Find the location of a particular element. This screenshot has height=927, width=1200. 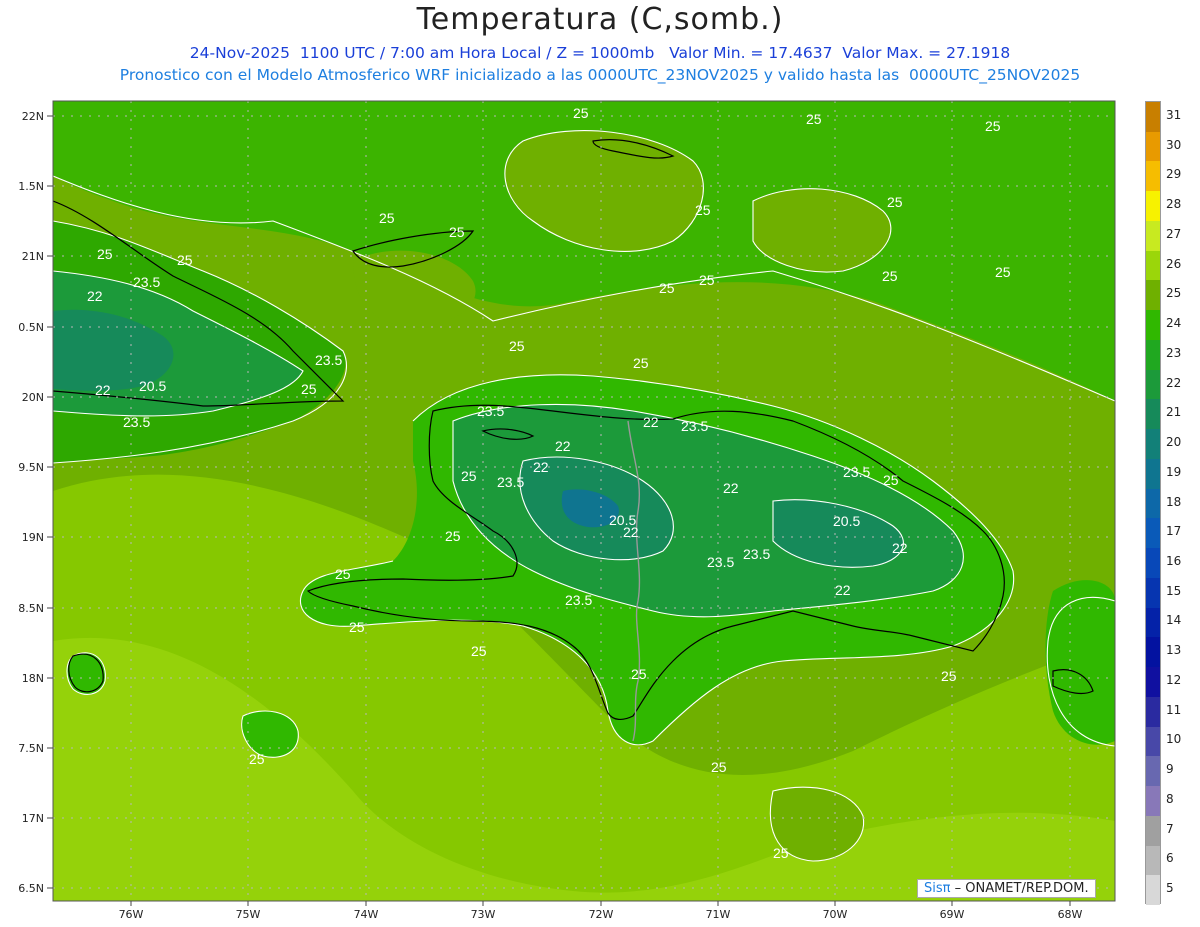

color-scale-label: 11 is located at coordinates (1174, 709).